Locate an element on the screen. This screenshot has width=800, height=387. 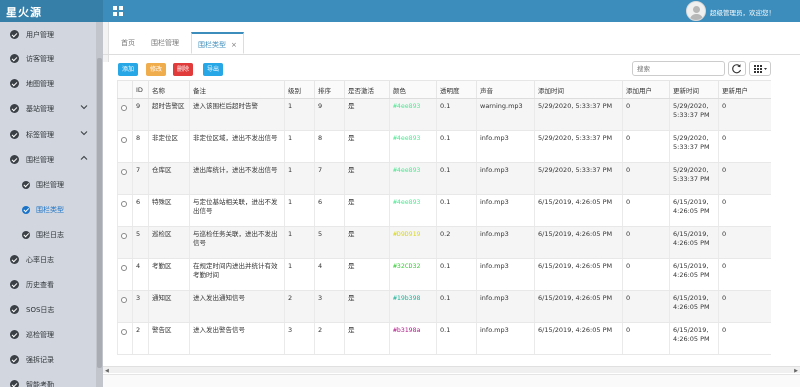
avatar-head is located at coordinates (696, 9).